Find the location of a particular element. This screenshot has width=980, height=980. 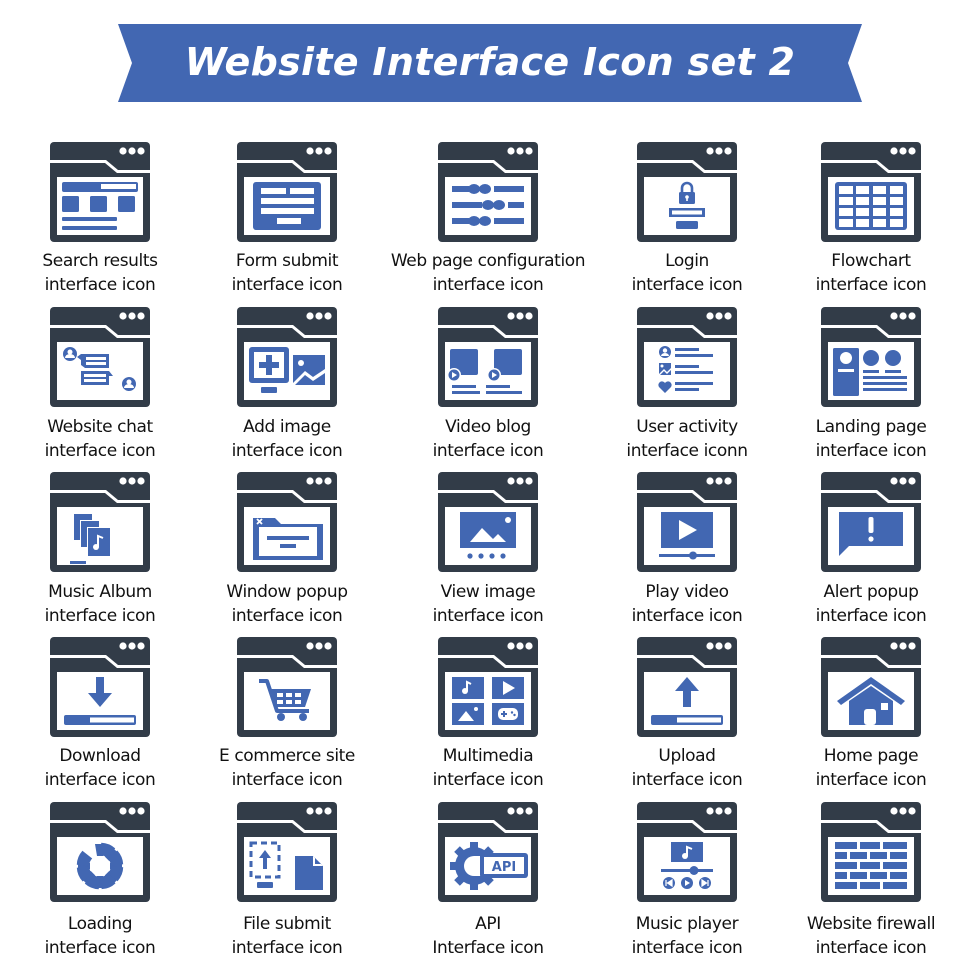

search-results-icon is located at coordinates (100, 192).